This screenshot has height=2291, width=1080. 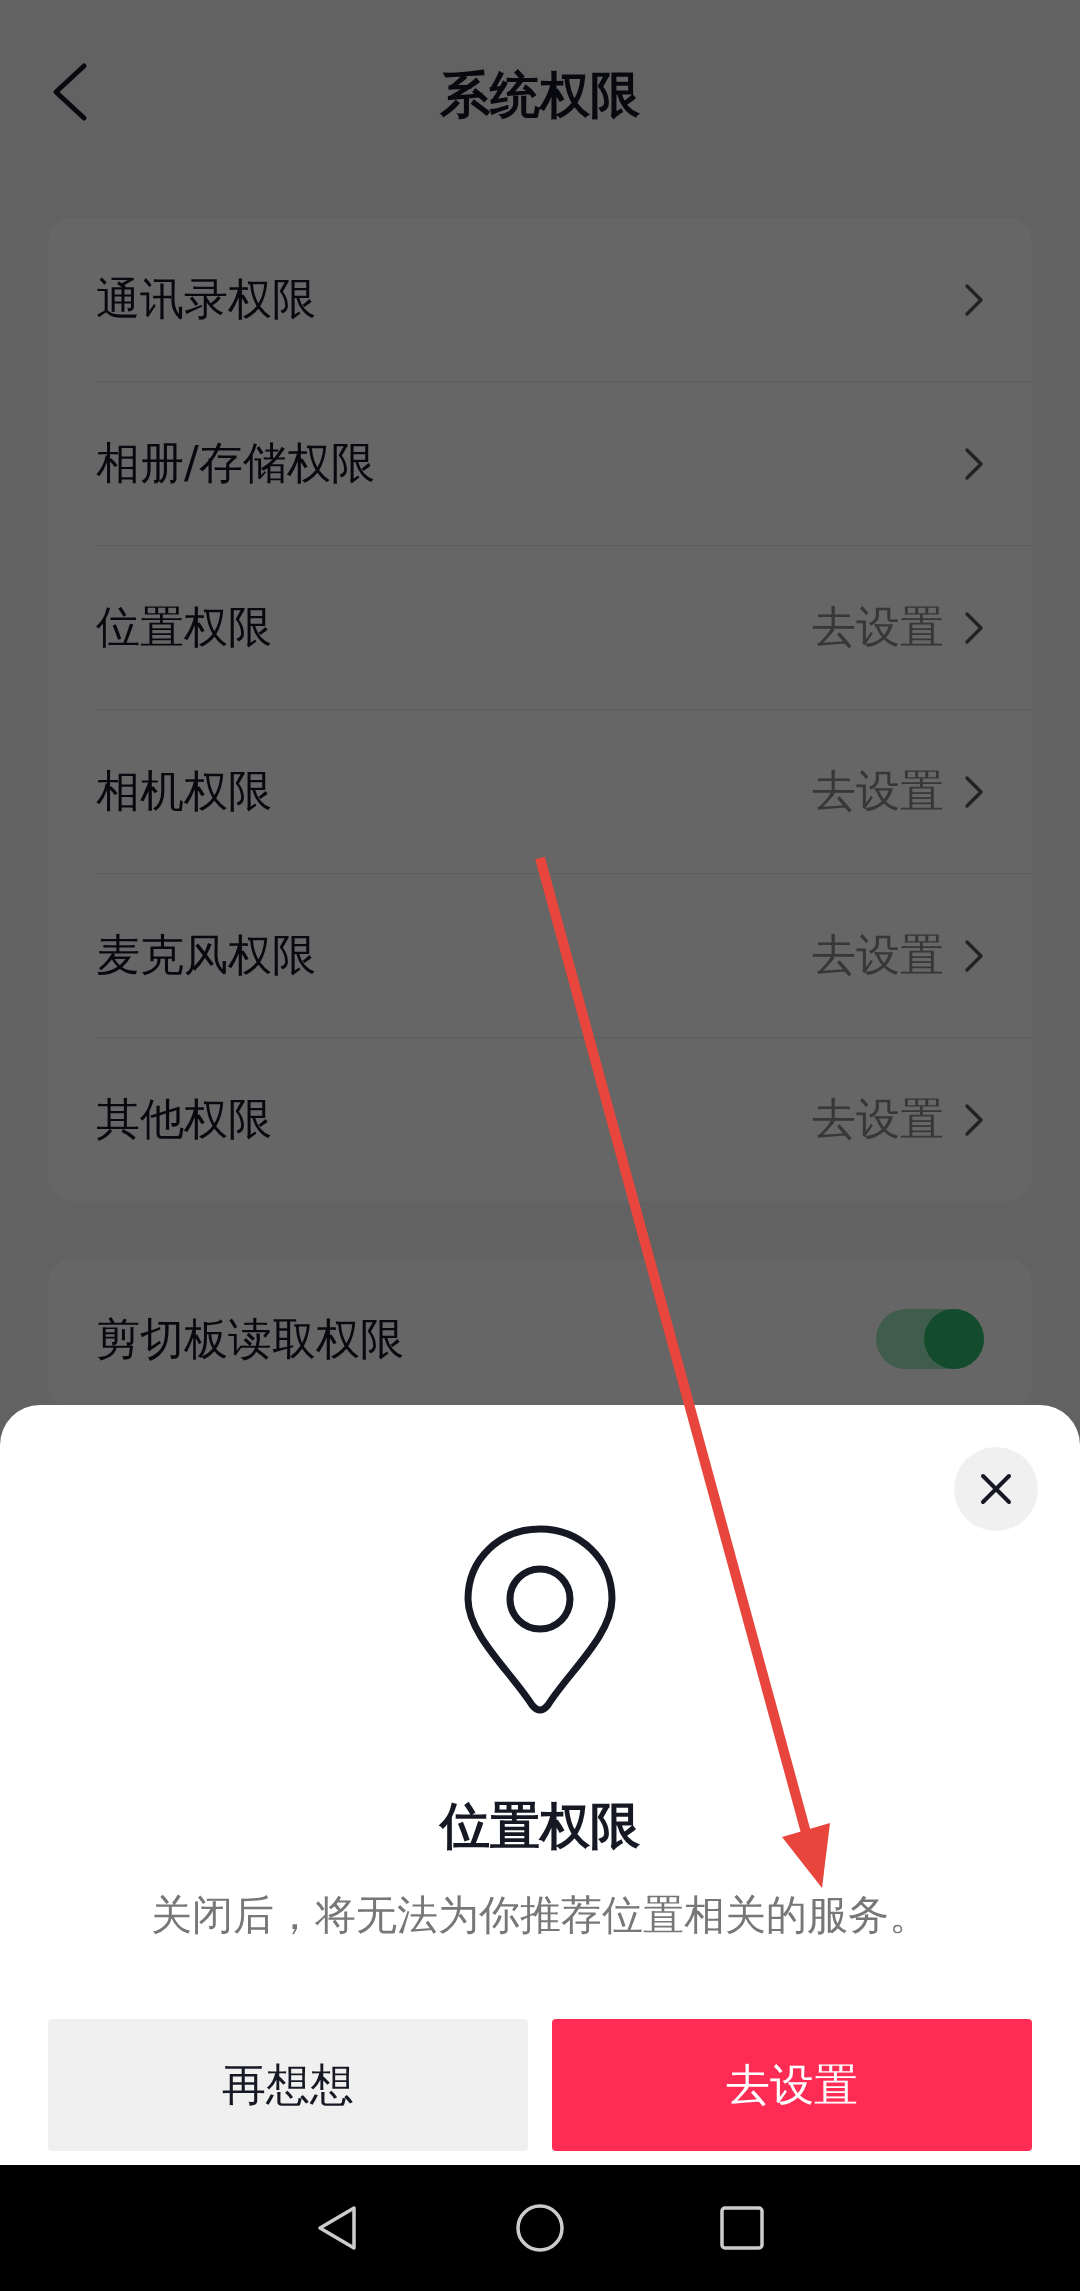 I want to click on settings-button: 去设置, so click(x=792, y=2085).